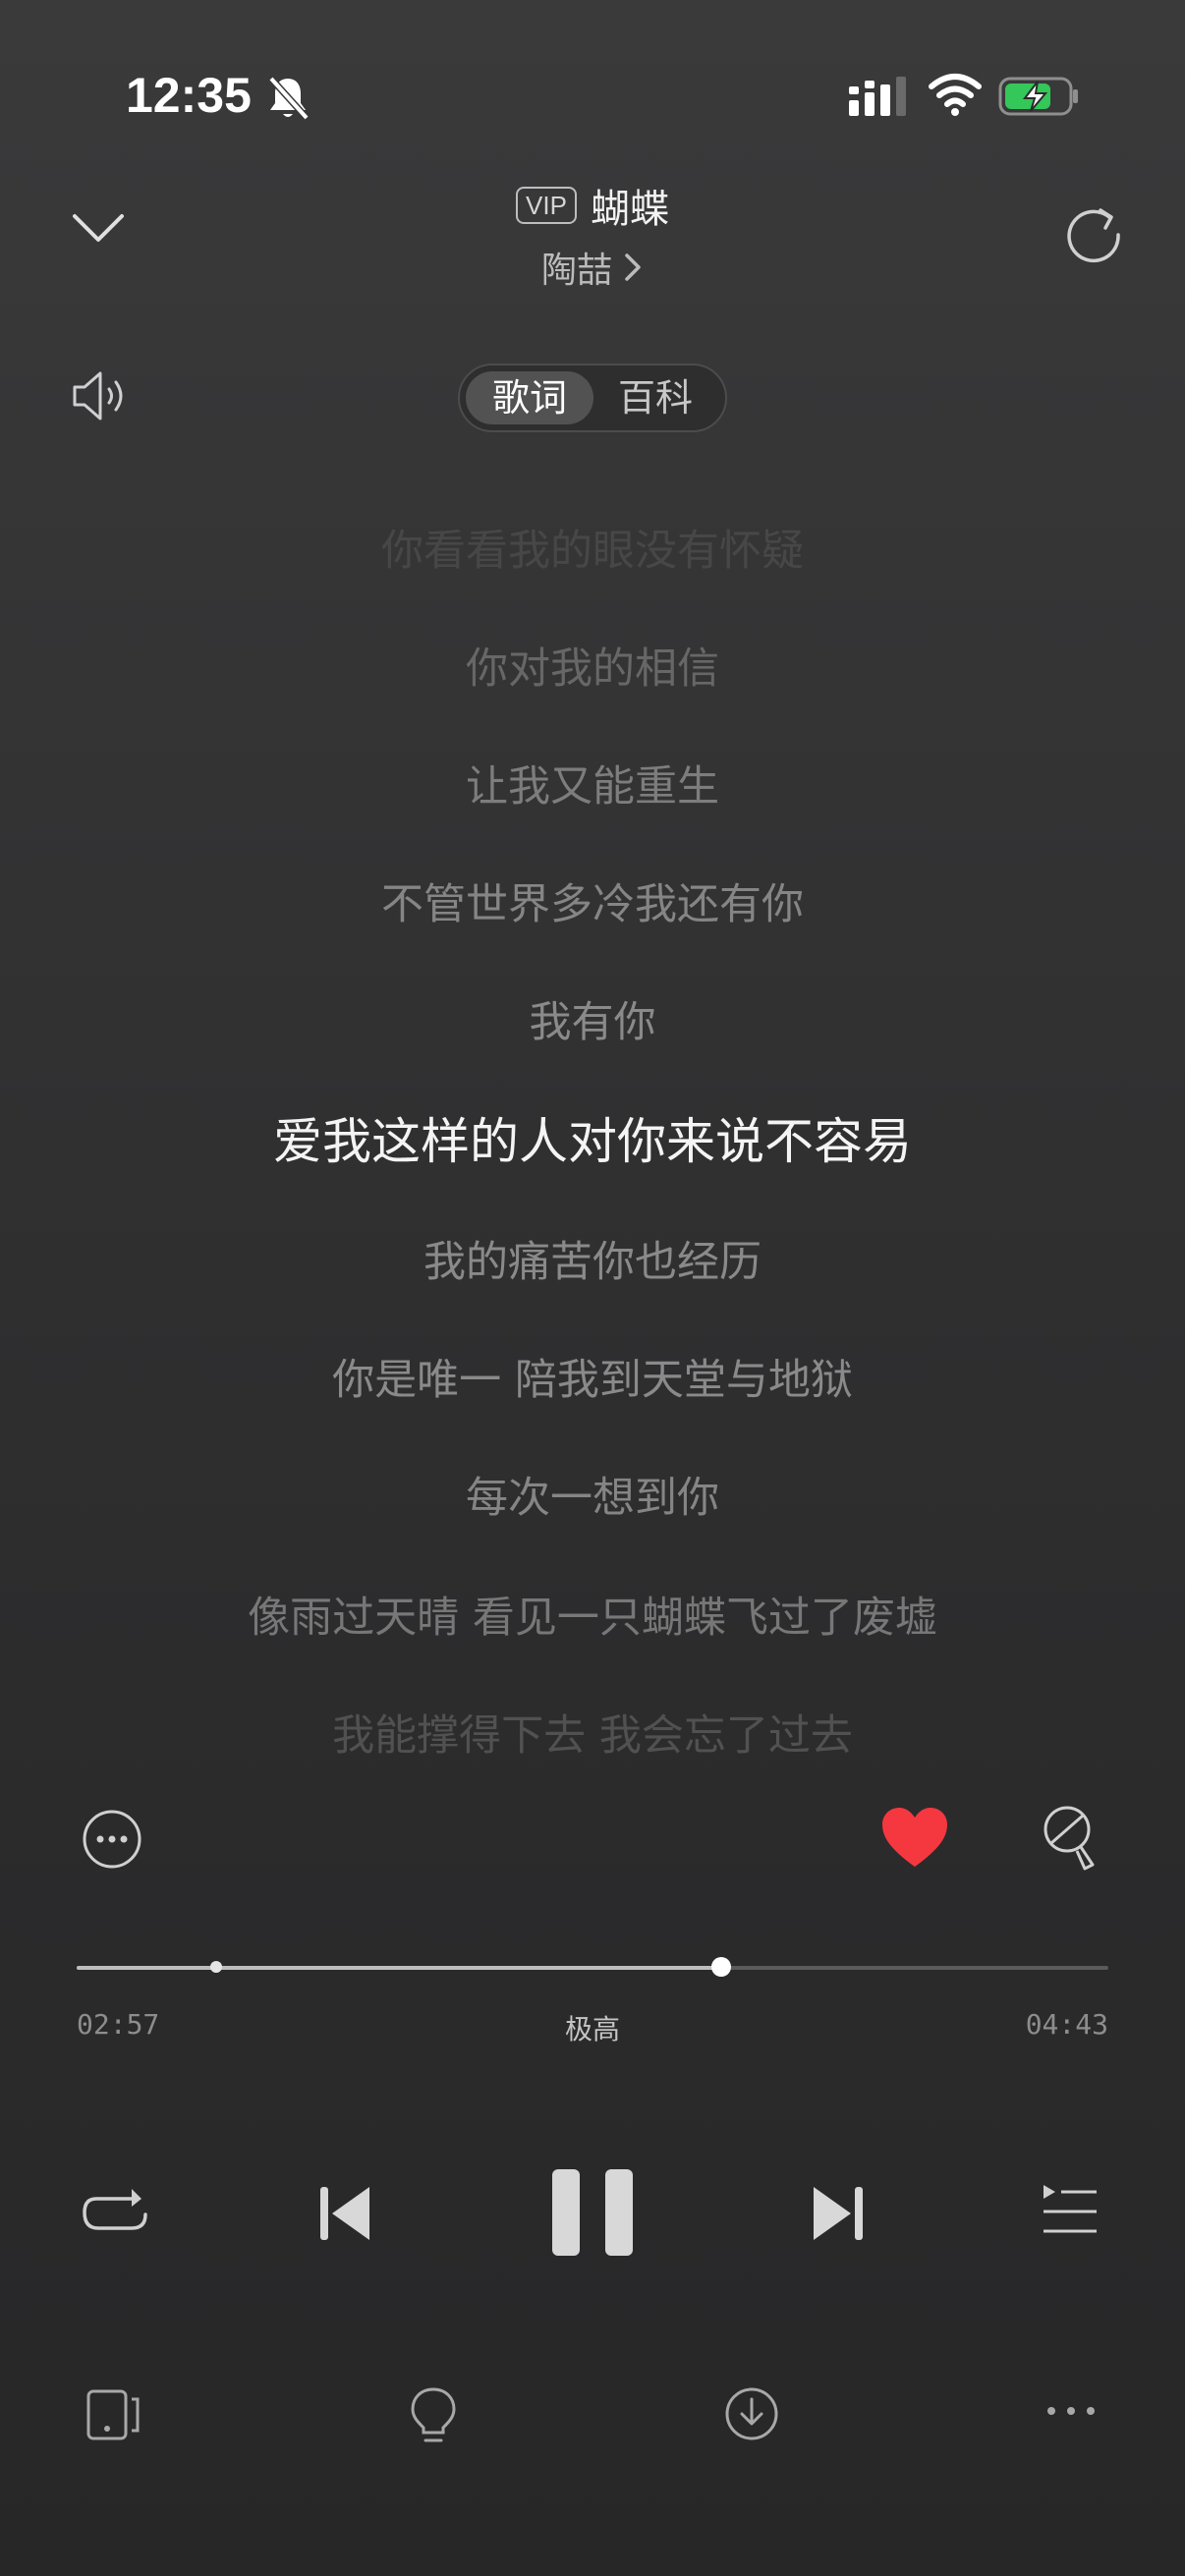 This screenshot has height=2576, width=1185. What do you see at coordinates (216, 1967) in the screenshot?
I see `climax-marker` at bounding box center [216, 1967].